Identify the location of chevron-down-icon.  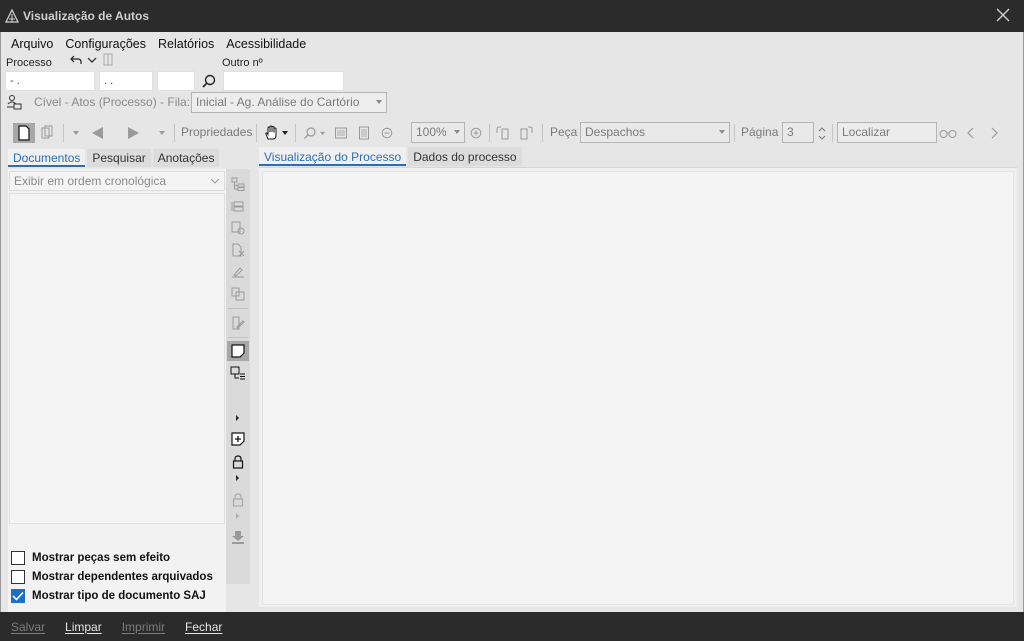
(92, 60).